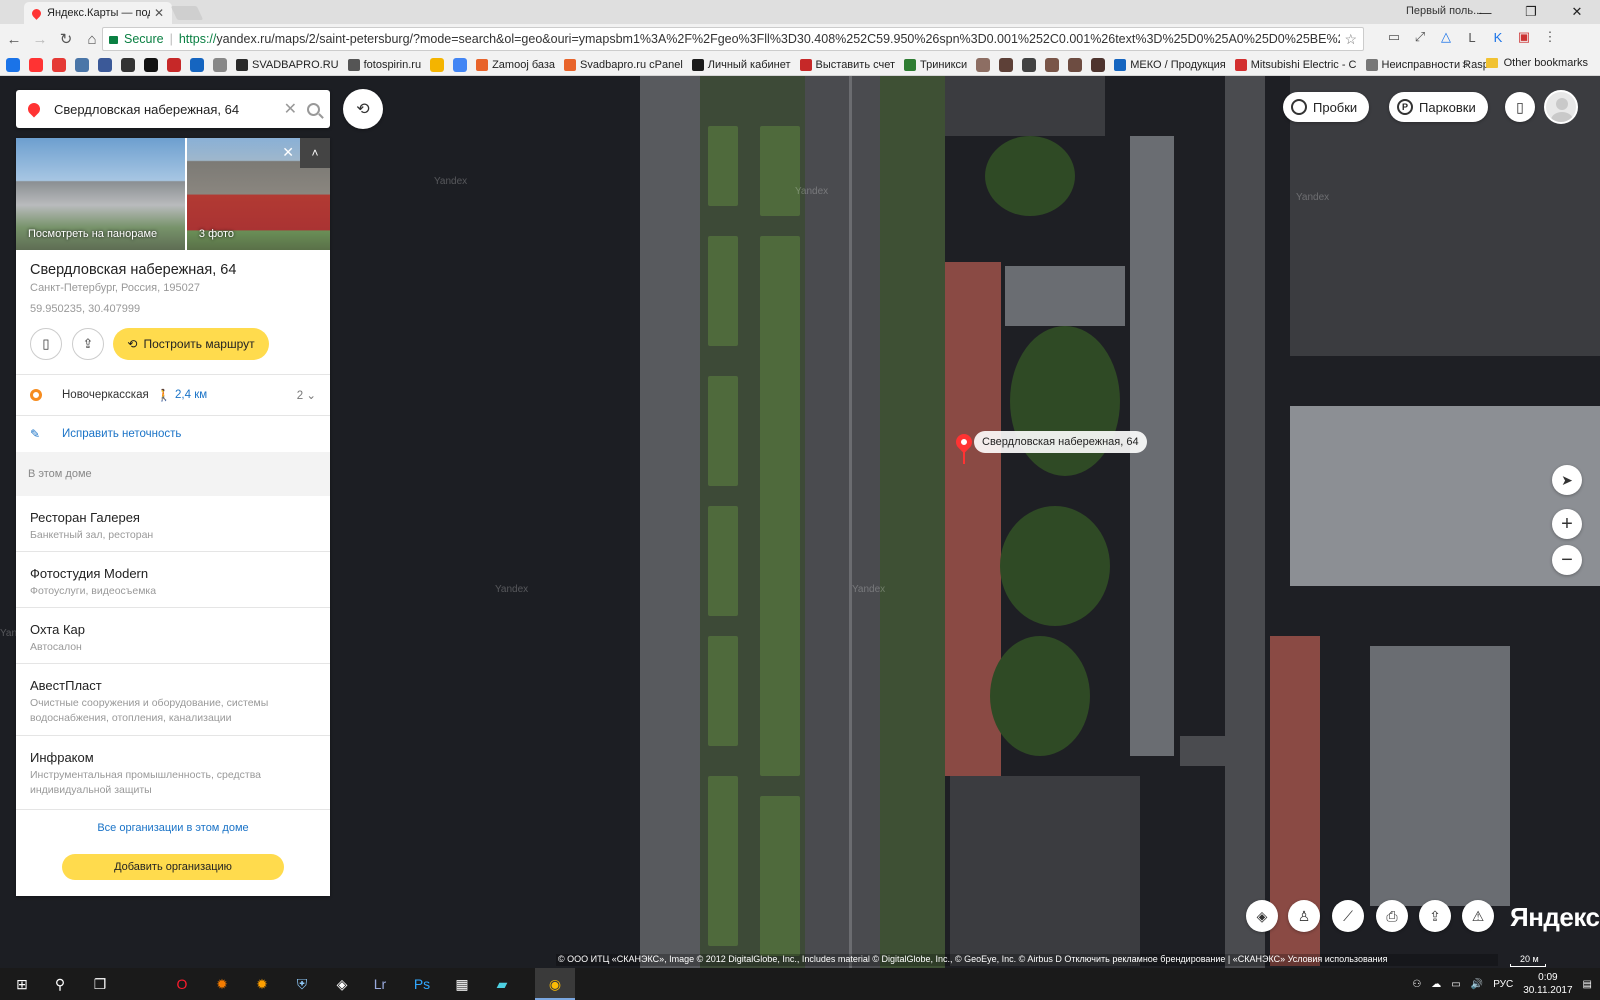 The width and height of the screenshot is (1600, 1000). Describe the element at coordinates (40, 39) in the screenshot. I see `forward-arrow-icon: →` at that location.